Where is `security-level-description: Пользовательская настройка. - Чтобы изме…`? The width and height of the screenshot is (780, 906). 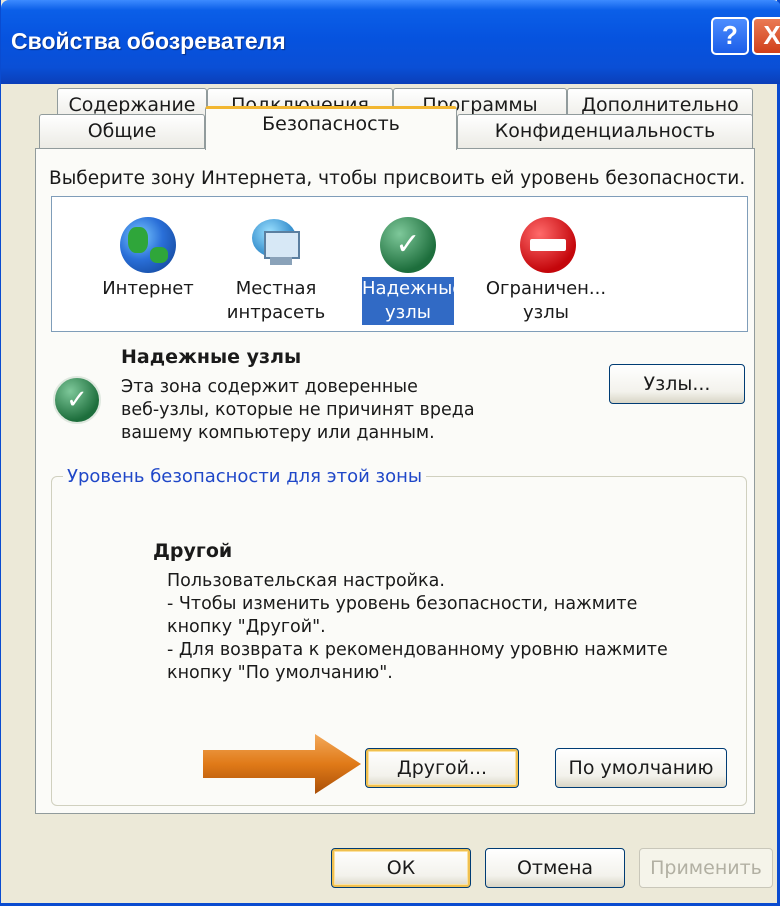
security-level-description: Пользовательская настройка. - Чтобы изме… is located at coordinates (417, 627).